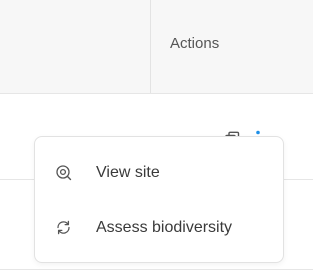 This screenshot has width=320, height=275. I want to click on row-divider, so click(156, 269).